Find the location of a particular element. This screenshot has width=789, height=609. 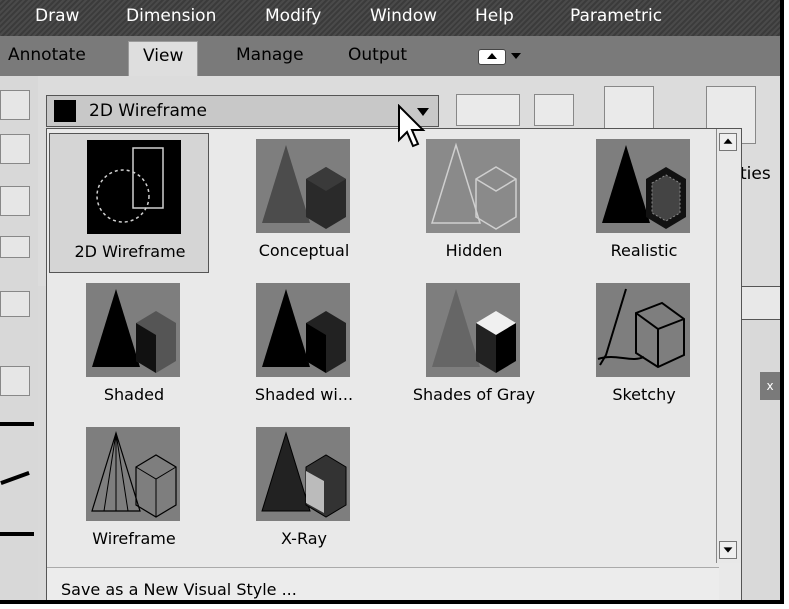

ribbon-tab-bar: Annotate View Manage Output is located at coordinates (390, 56).